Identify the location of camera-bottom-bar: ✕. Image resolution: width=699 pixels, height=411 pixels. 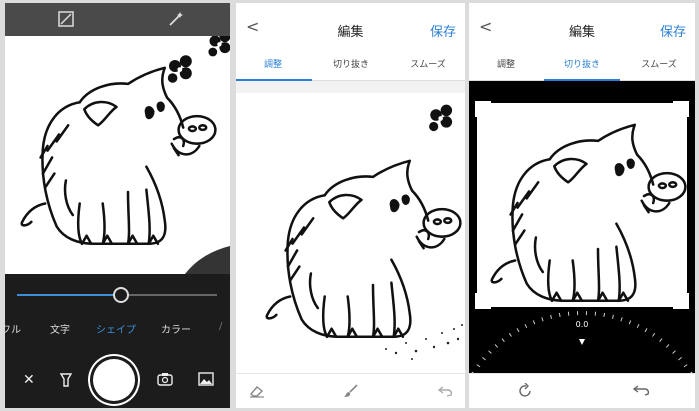
(117, 383).